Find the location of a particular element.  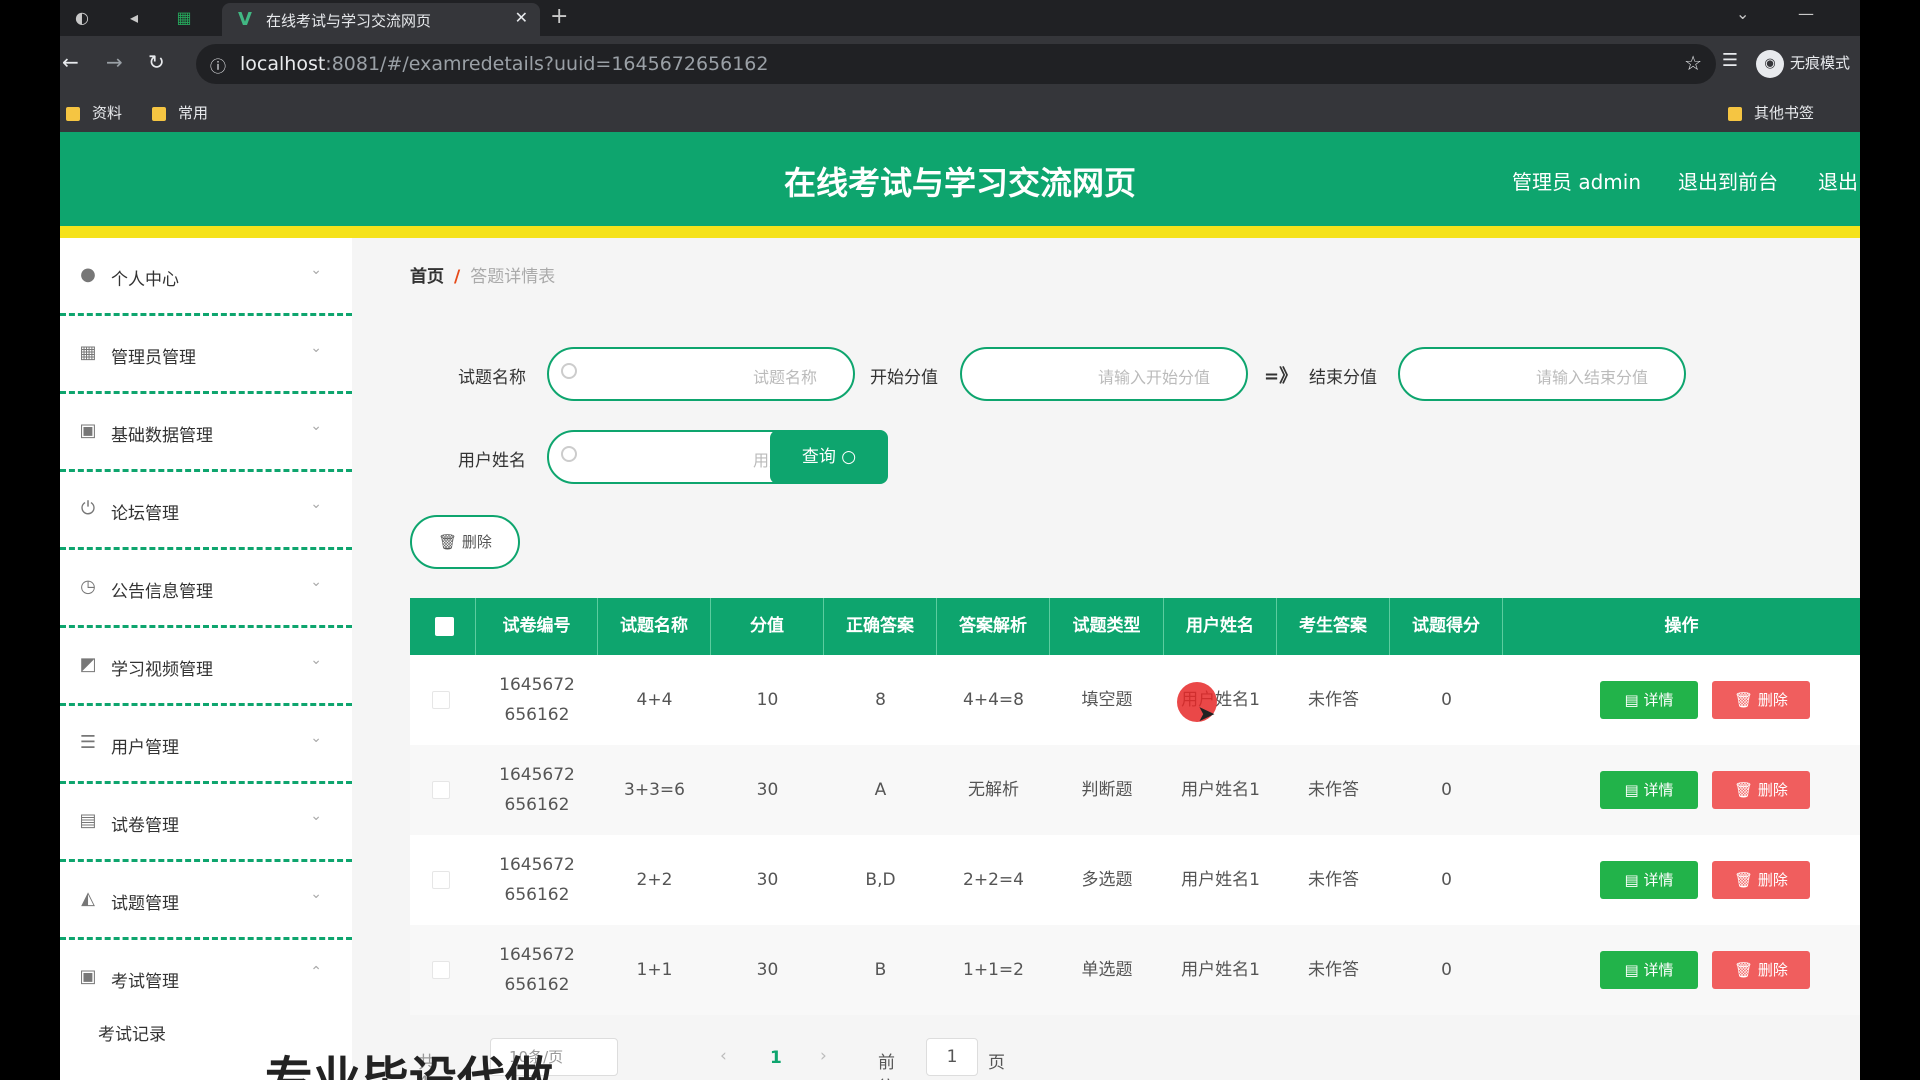

sidebar-item-exams: ▣ 考试管理 ⌃ is located at coordinates (206, 979).